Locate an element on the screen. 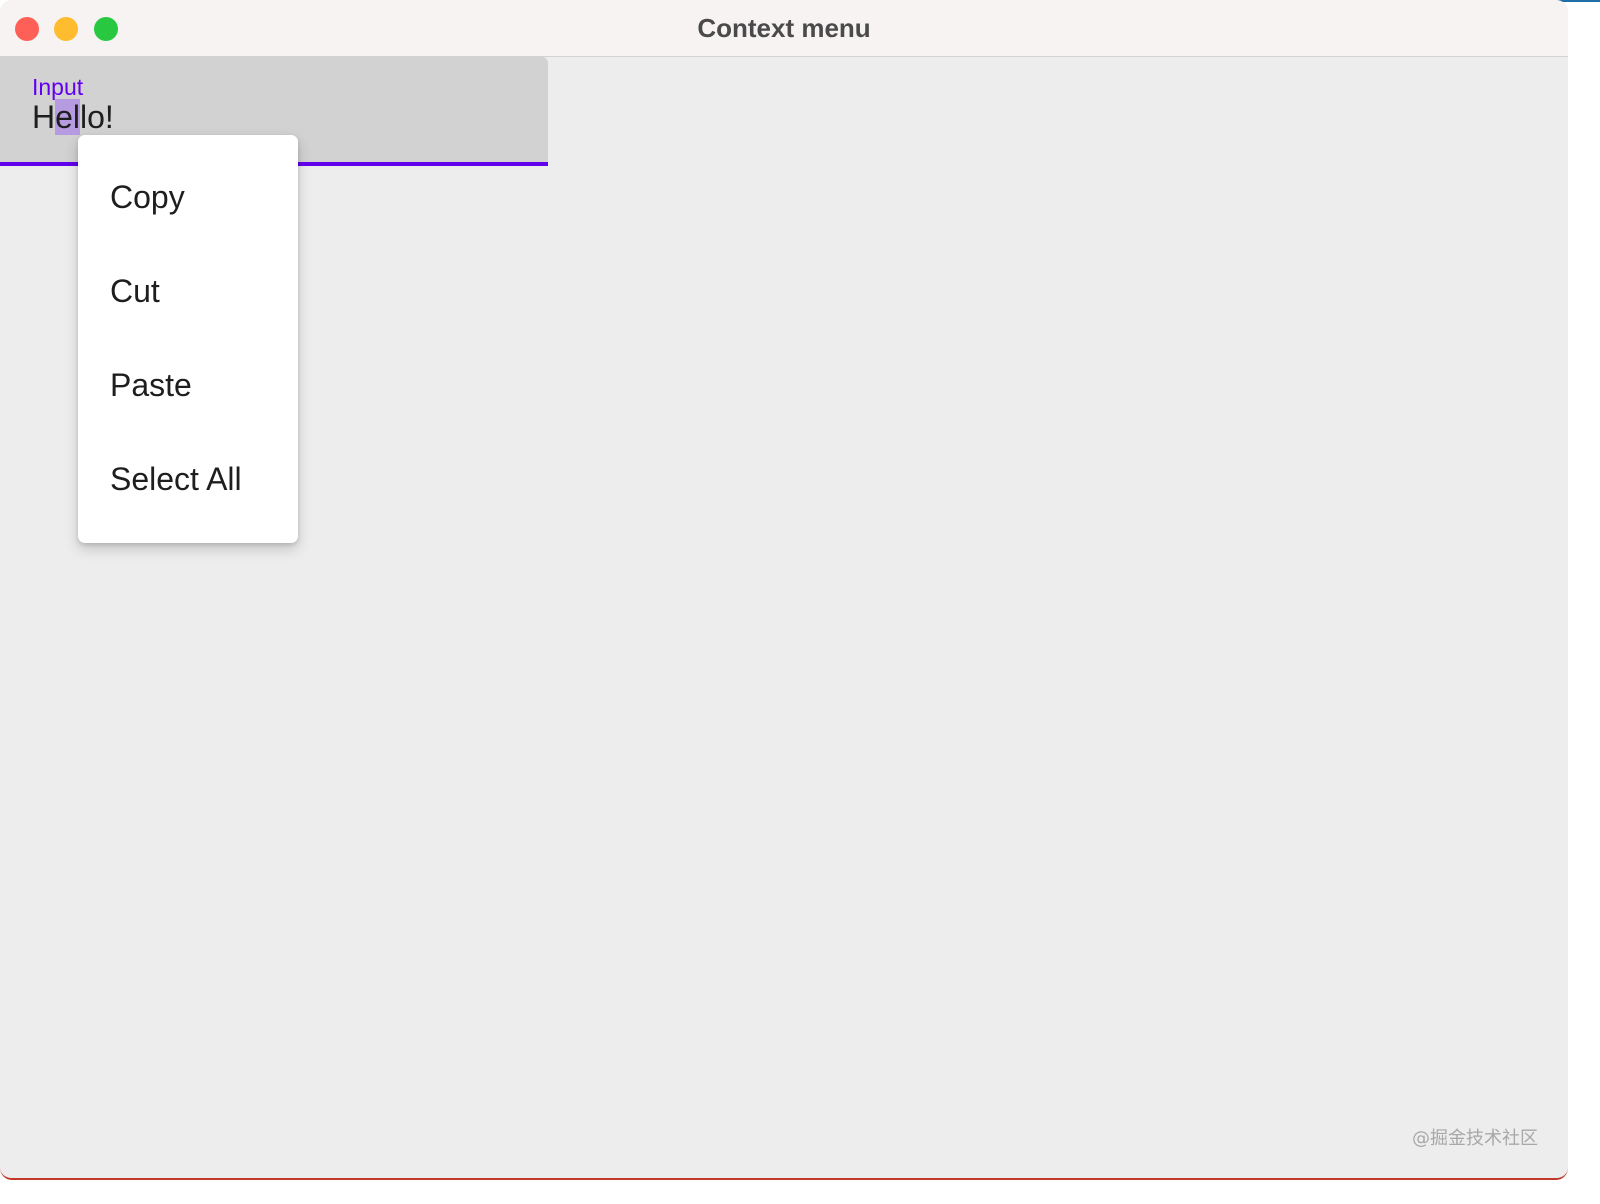 This screenshot has width=1600, height=1204. input-field-value: Hello! is located at coordinates (73, 117).